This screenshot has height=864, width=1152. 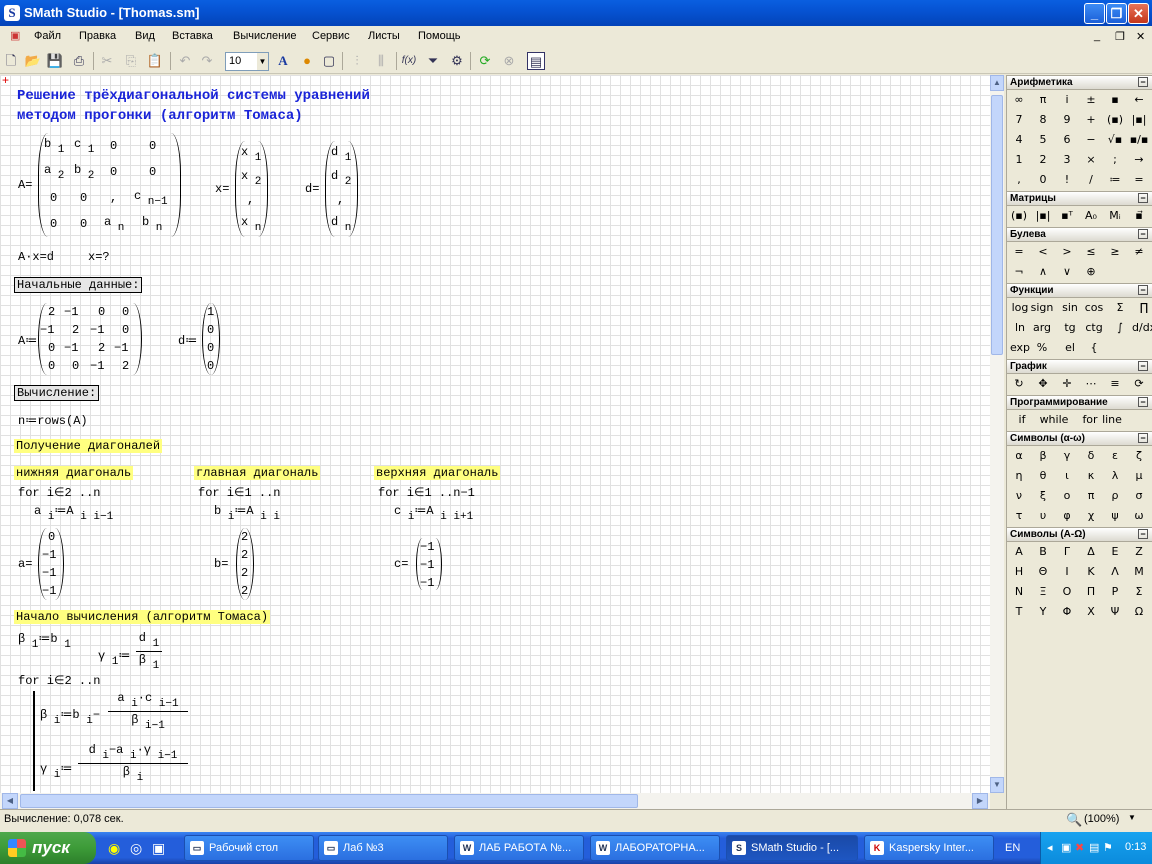 What do you see at coordinates (1067, 455) in the screenshot?
I see `palette-item: γ` at bounding box center [1067, 455].